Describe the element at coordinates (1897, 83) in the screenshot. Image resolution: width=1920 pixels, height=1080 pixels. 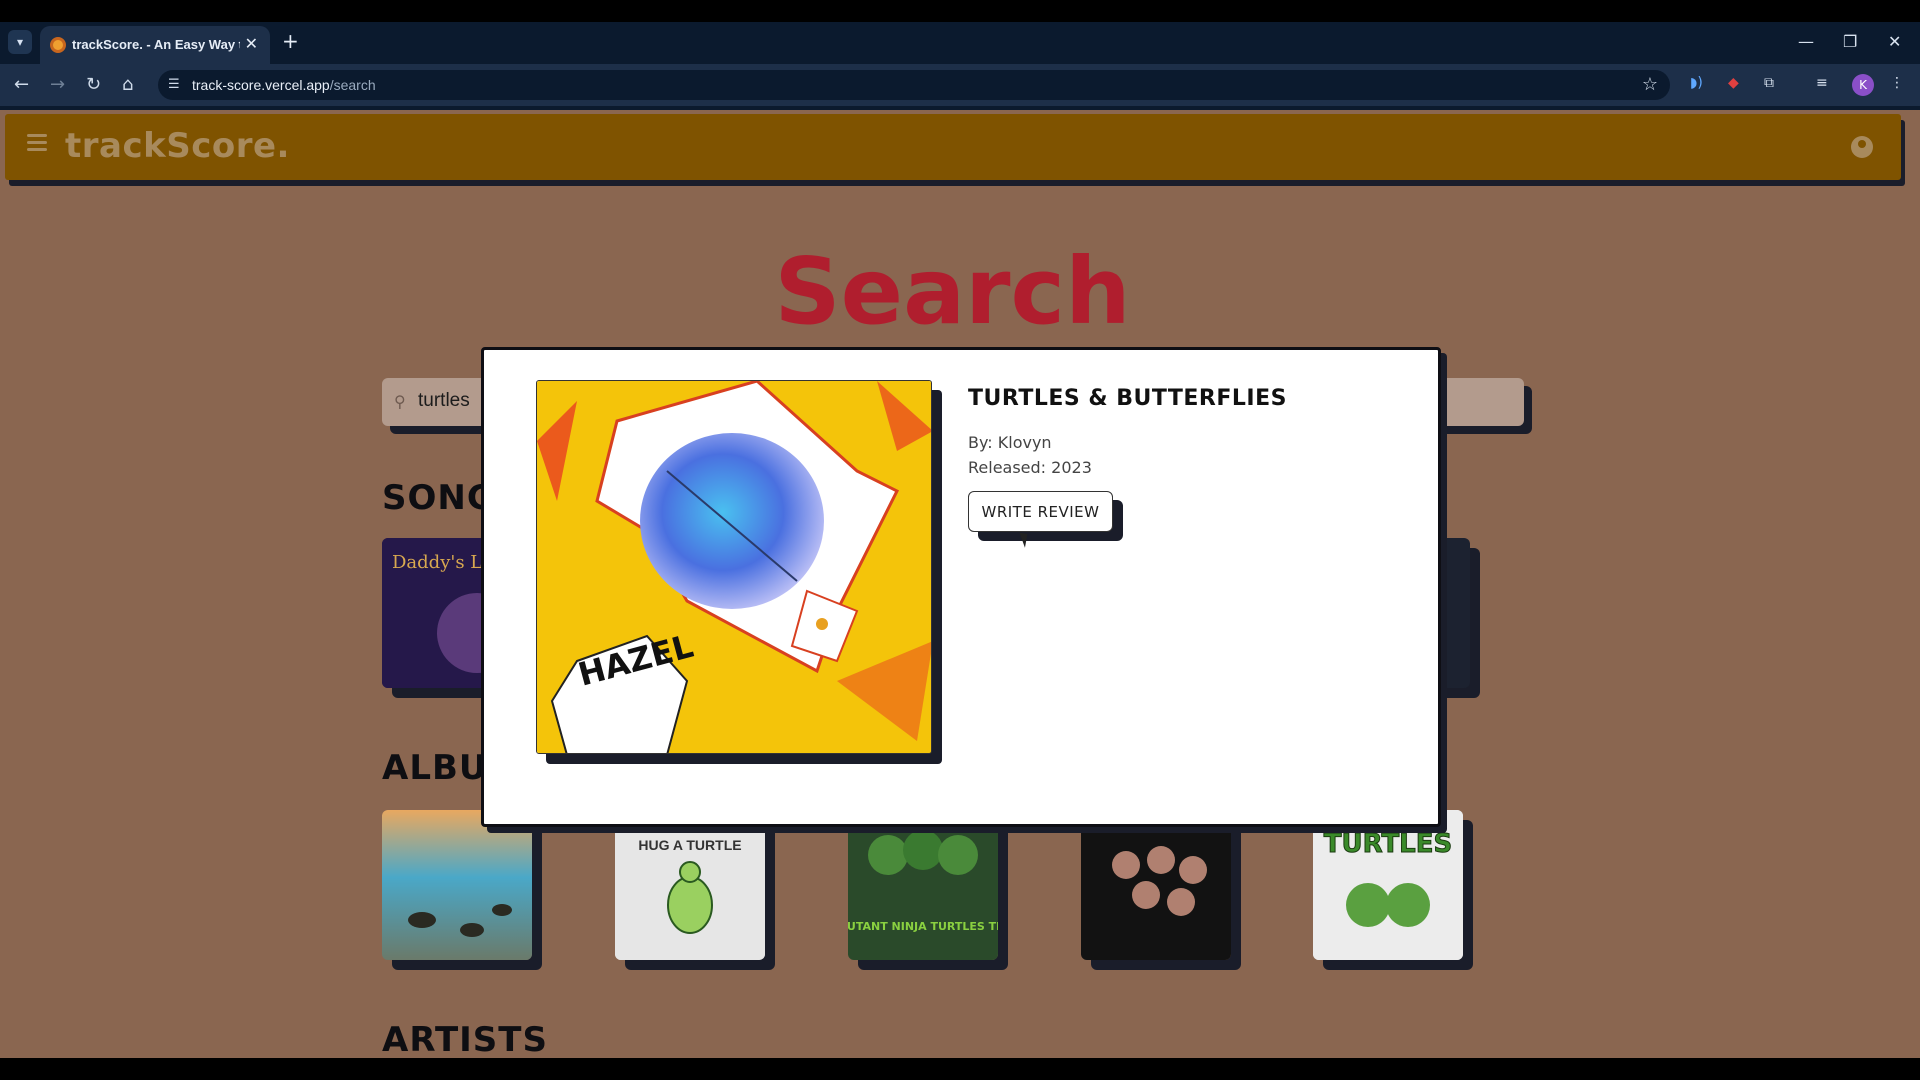
I see `browser-menu-icon: ⋮` at that location.